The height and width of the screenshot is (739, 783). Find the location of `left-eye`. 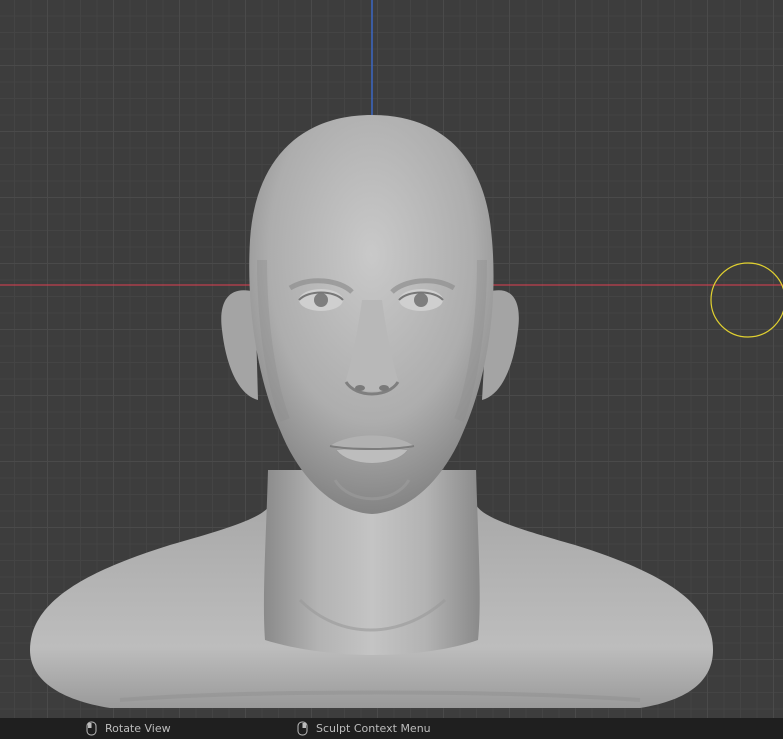

left-eye is located at coordinates (321, 300).